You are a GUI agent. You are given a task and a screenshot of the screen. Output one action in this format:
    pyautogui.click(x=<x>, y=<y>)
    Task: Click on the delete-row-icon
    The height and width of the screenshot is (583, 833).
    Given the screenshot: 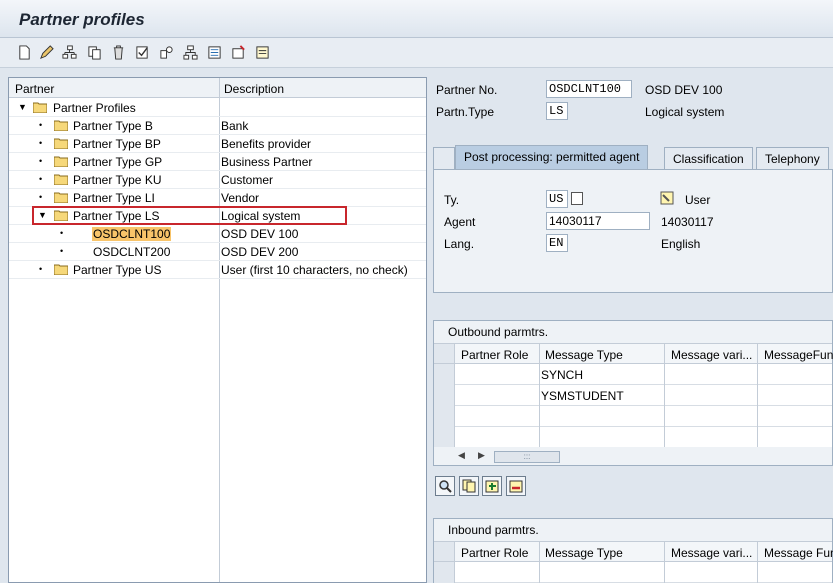 What is the action you would take?
    pyautogui.click(x=516, y=486)
    